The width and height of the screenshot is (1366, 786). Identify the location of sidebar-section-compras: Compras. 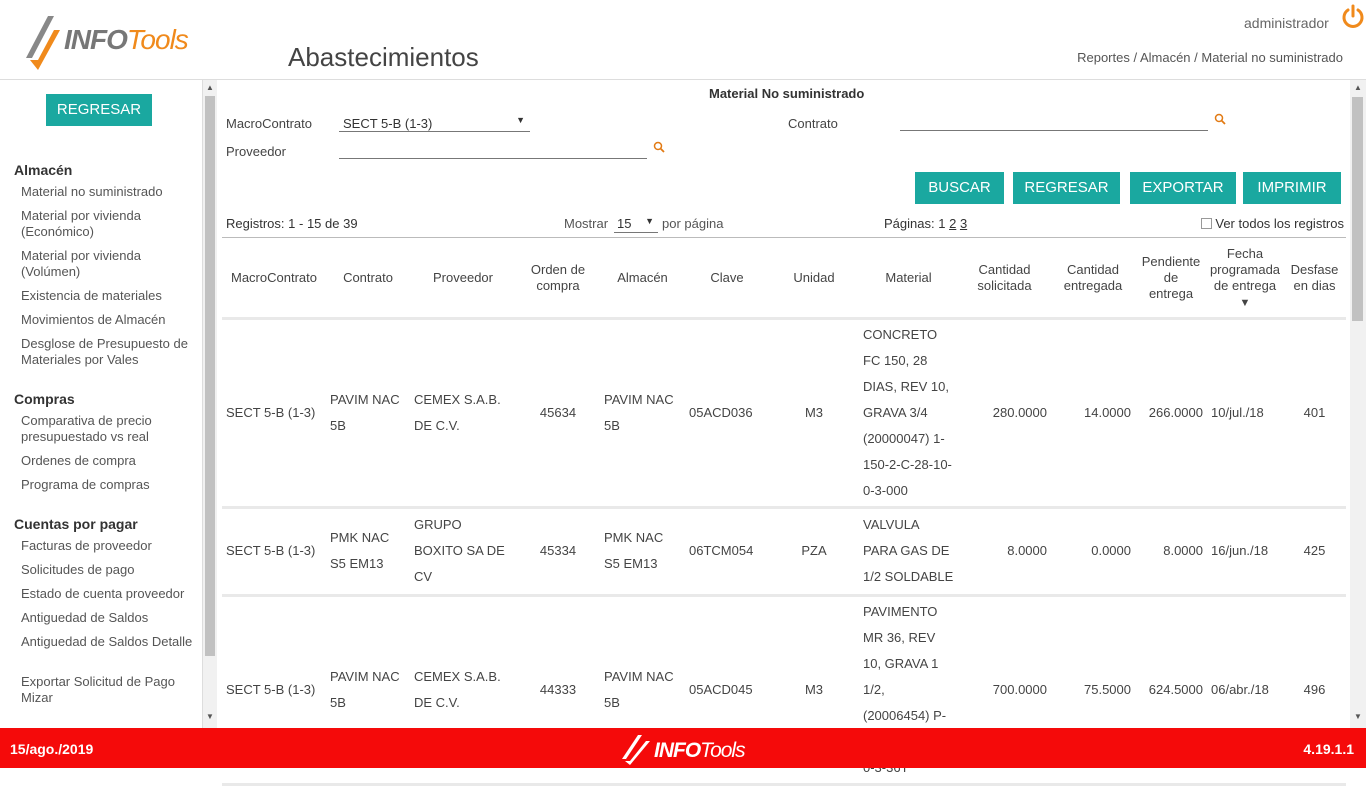
(44, 399).